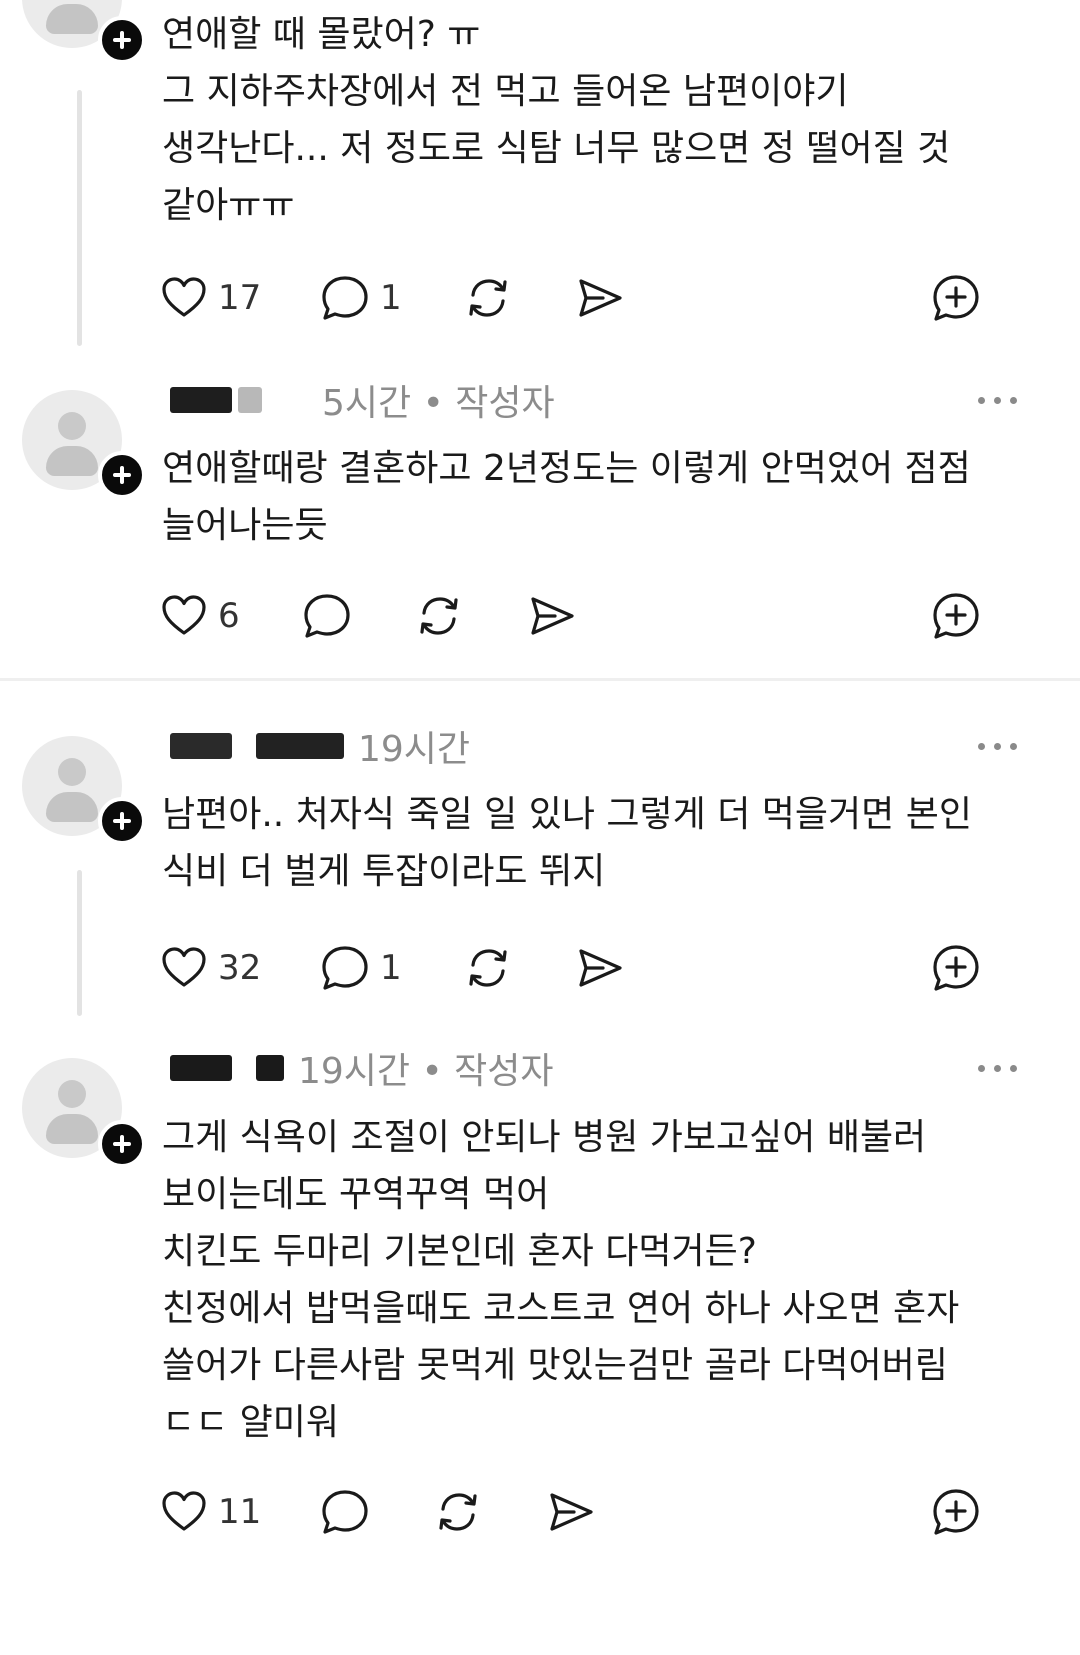 This screenshot has height=1655, width=1080. I want to click on like-button: 11, so click(210, 1512).